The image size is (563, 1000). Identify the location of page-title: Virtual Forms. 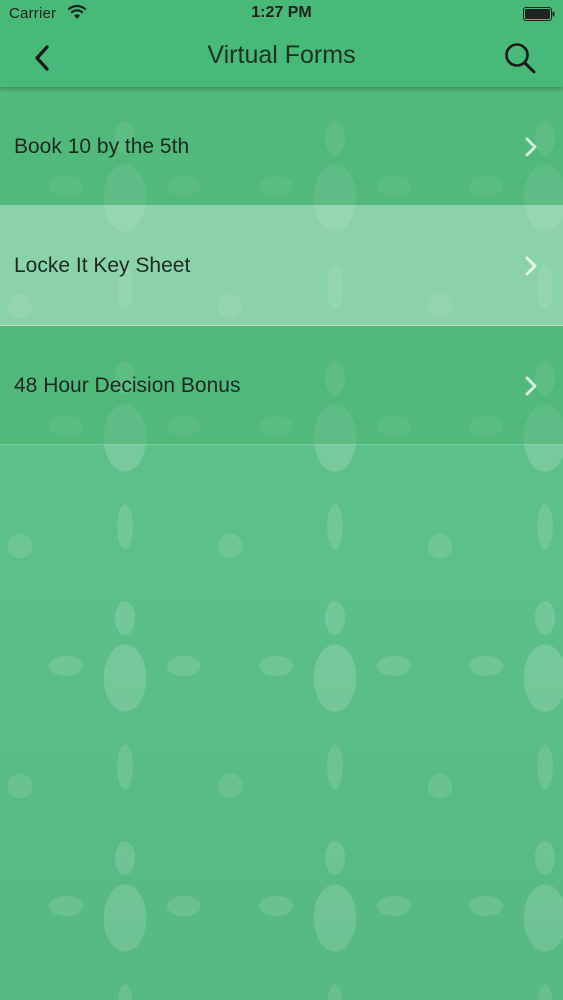
(281, 55).